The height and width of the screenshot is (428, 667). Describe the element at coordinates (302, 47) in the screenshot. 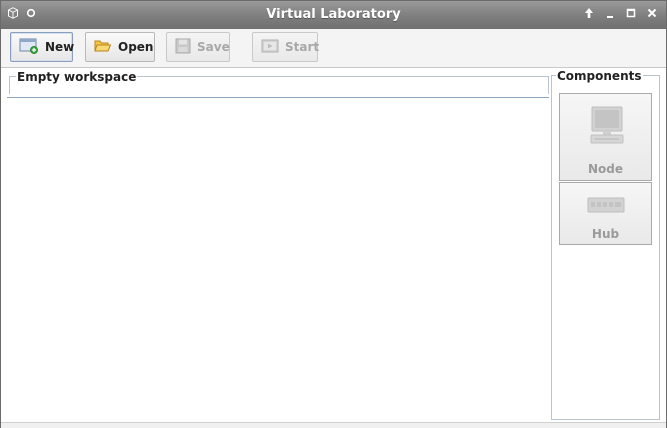

I see `start-button-label: Start` at that location.